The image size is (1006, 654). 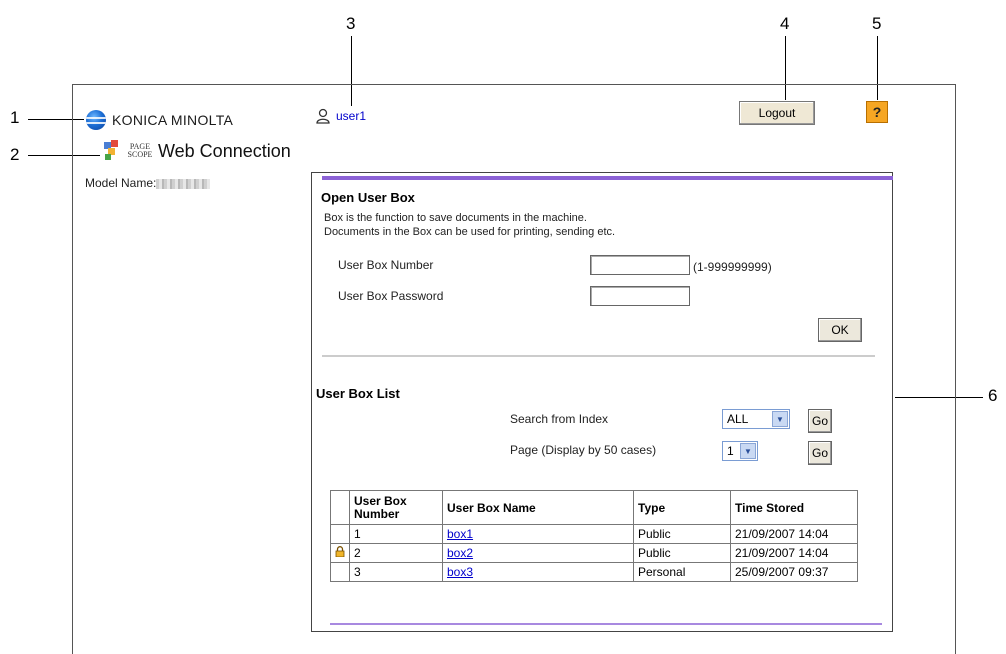 What do you see at coordinates (820, 421) in the screenshot?
I see `search-go-button: Go` at bounding box center [820, 421].